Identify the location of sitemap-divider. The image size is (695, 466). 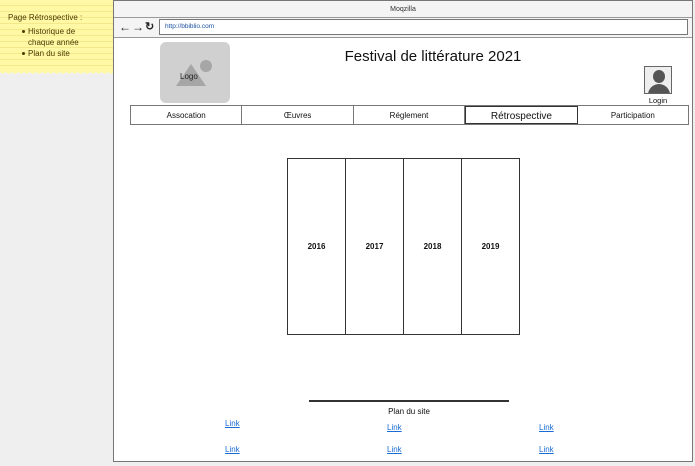
(409, 401).